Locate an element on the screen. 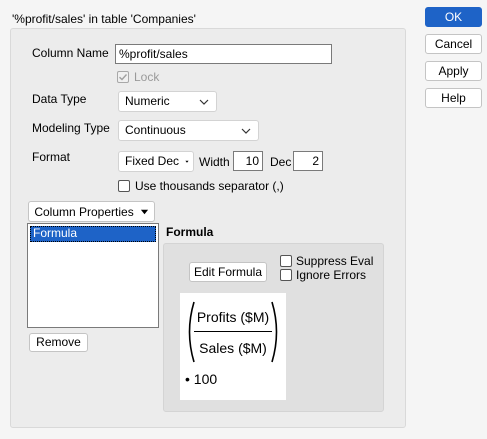 The width and height of the screenshot is (487, 439). formula-numerator: Profits ($M) is located at coordinates (233, 317).